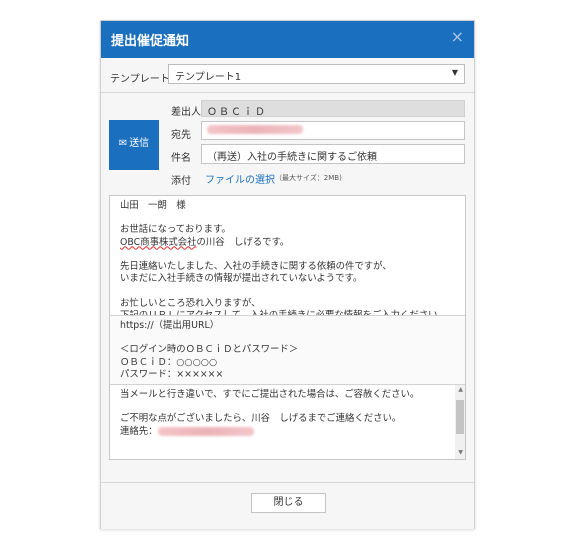  Describe the element at coordinates (333, 130) in the screenshot. I see `to-field` at that location.